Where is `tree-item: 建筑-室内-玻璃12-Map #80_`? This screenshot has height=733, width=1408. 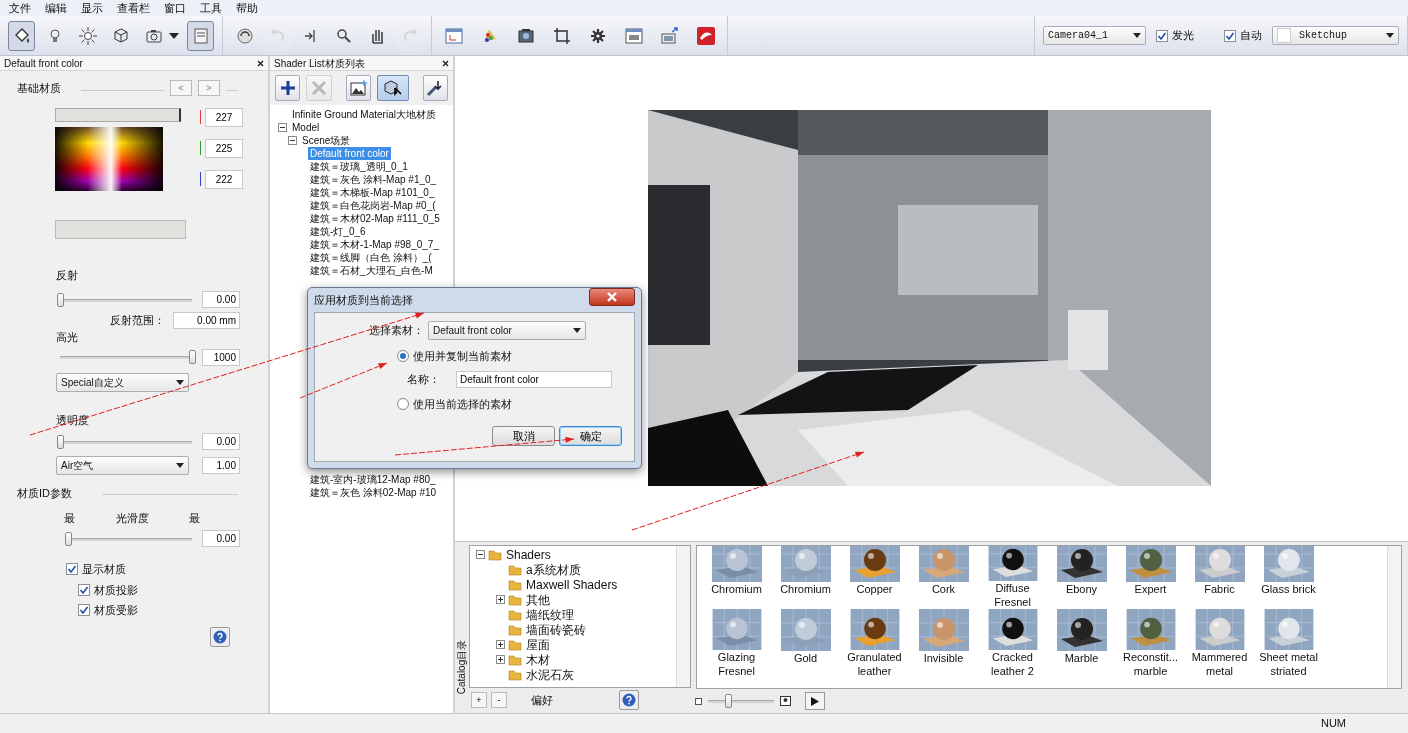
tree-item: 建筑-室内-玻璃12-Map #80_ is located at coordinates (373, 479).